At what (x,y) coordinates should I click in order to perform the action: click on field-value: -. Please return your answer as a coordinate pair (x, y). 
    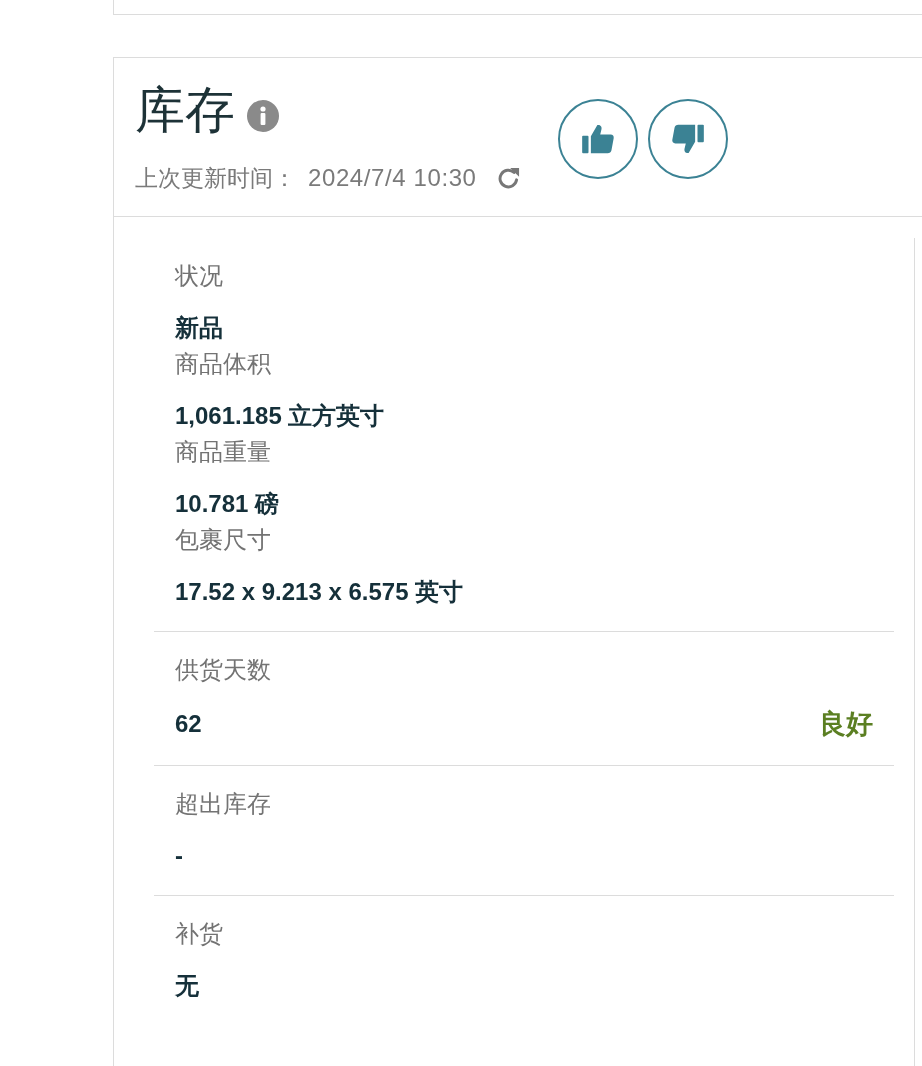
    Looking at the image, I should click on (179, 856).